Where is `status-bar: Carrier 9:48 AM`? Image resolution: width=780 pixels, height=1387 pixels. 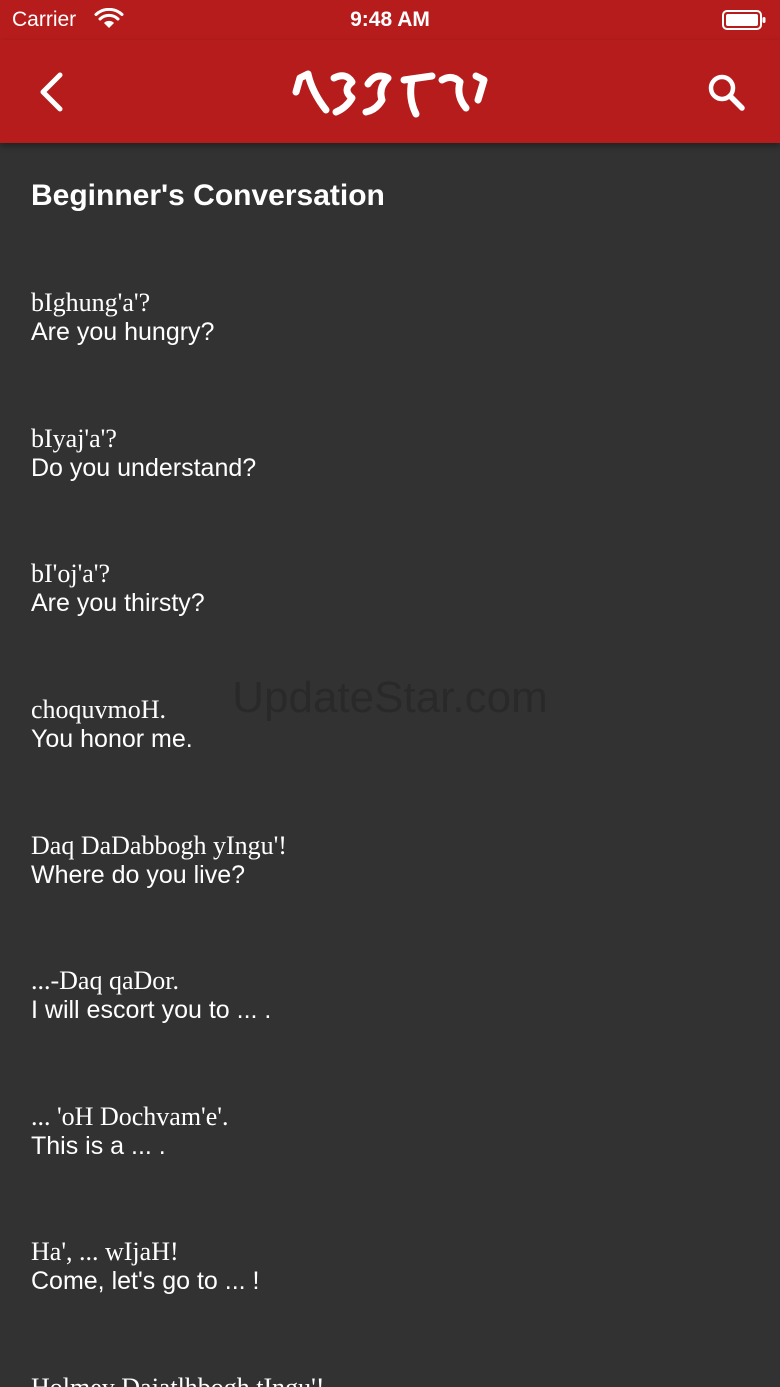
status-bar: Carrier 9:48 AM is located at coordinates (390, 20).